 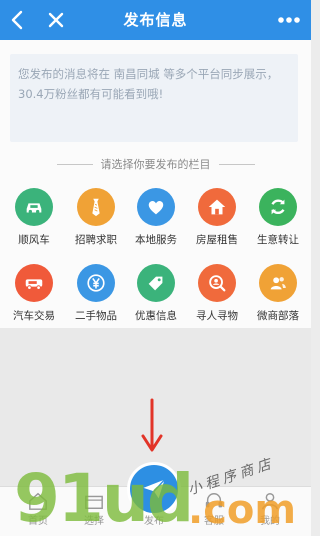 What do you see at coordinates (217, 240) in the screenshot?
I see `category-label: 房屋租售` at bounding box center [217, 240].